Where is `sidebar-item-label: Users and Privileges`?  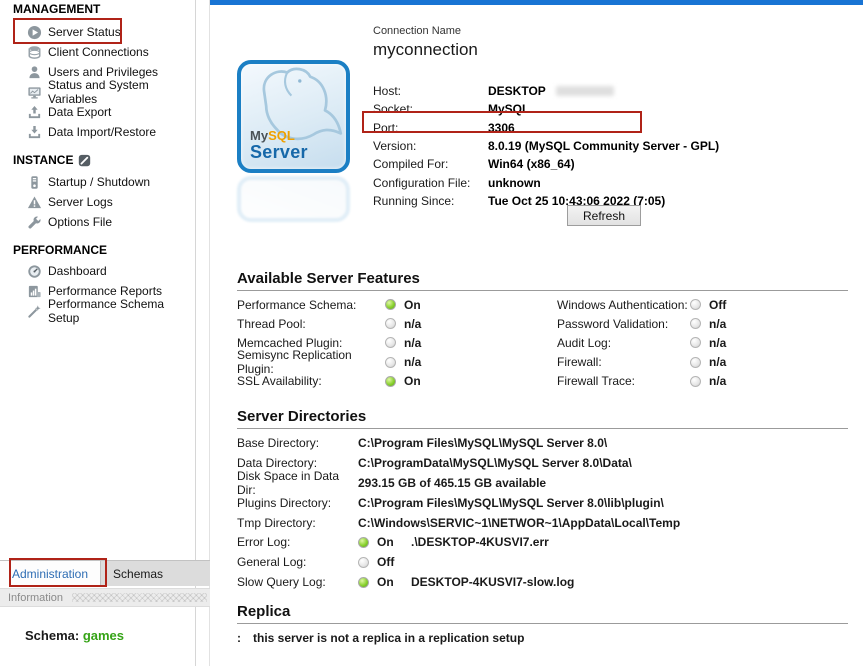
sidebar-item-label: Users and Privileges is located at coordinates (103, 72).